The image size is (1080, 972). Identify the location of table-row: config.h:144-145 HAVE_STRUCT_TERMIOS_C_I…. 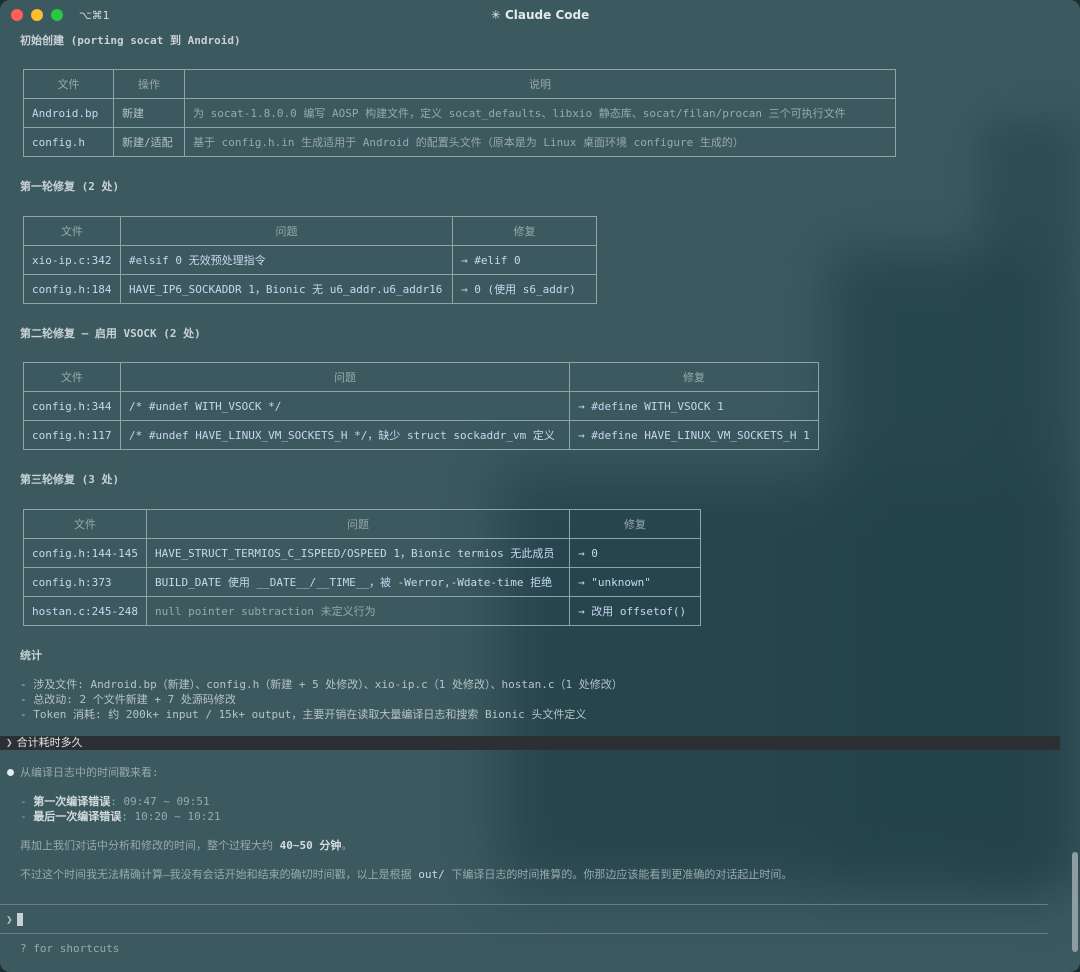
(362, 553).